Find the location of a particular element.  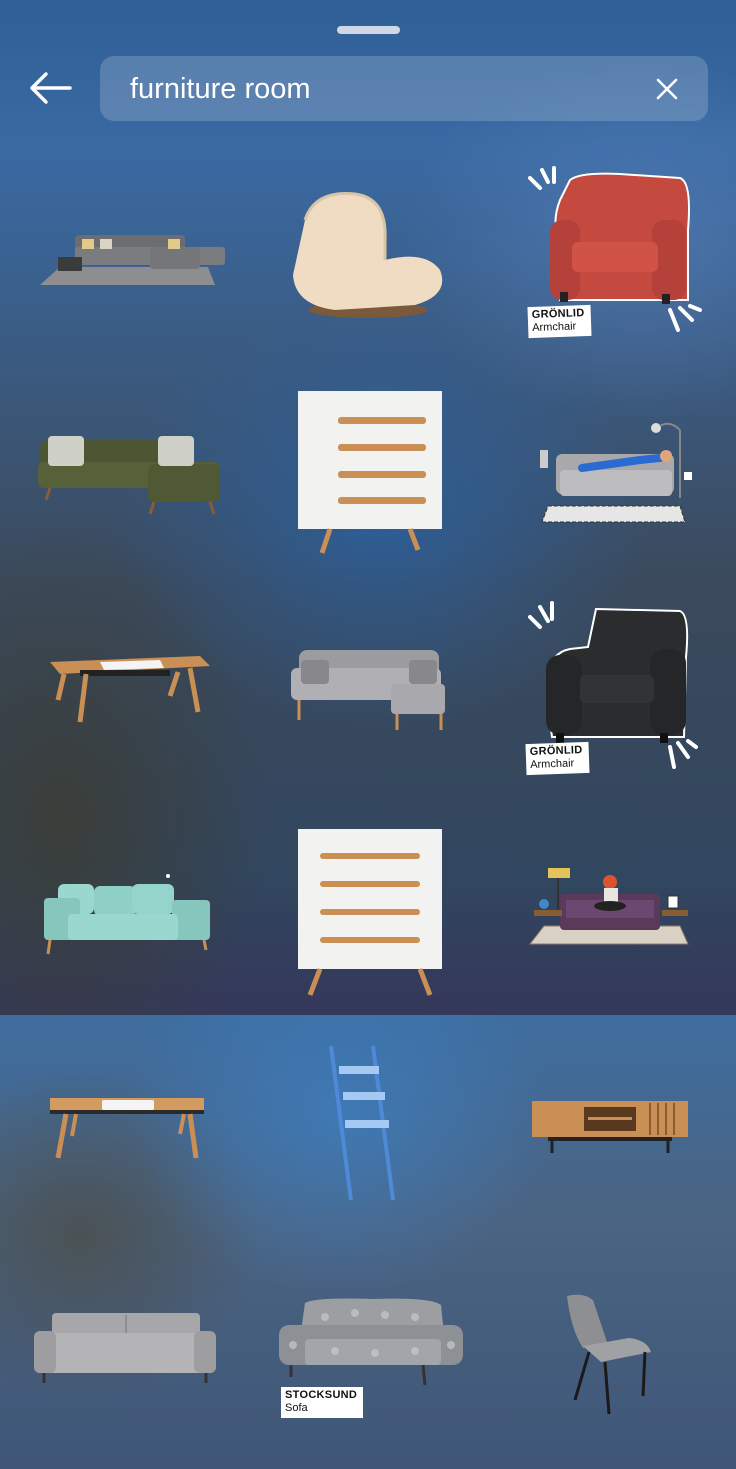

search-bar is located at coordinates (404, 89).